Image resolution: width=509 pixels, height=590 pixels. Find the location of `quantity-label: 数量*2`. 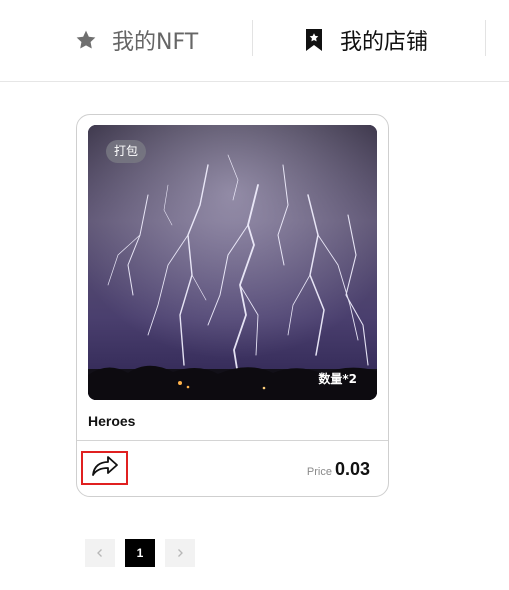

quantity-label: 数量*2 is located at coordinates (337, 379).